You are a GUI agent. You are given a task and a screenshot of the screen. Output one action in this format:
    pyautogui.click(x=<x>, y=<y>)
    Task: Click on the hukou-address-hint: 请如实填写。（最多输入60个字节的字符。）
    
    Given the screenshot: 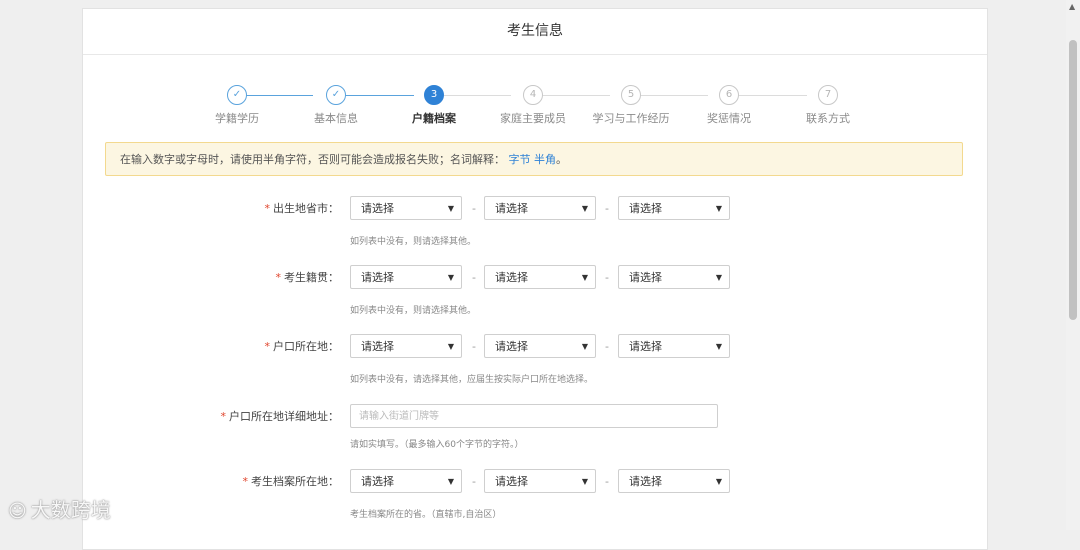 What is the action you would take?
    pyautogui.click(x=437, y=445)
    